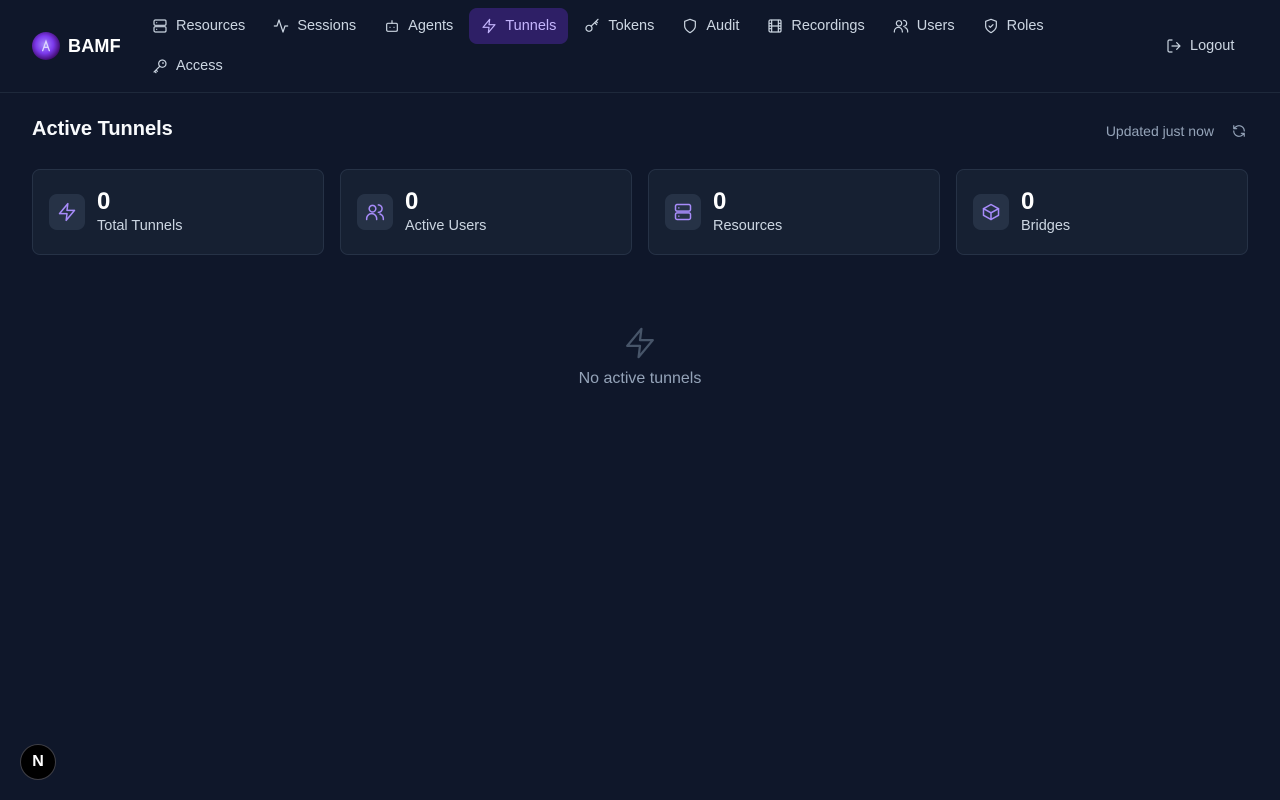 This screenshot has height=800, width=1280. I want to click on nav-item-audit: Audit, so click(710, 26).